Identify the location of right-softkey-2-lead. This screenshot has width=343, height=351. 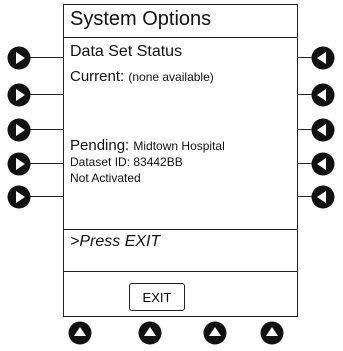
(305, 94).